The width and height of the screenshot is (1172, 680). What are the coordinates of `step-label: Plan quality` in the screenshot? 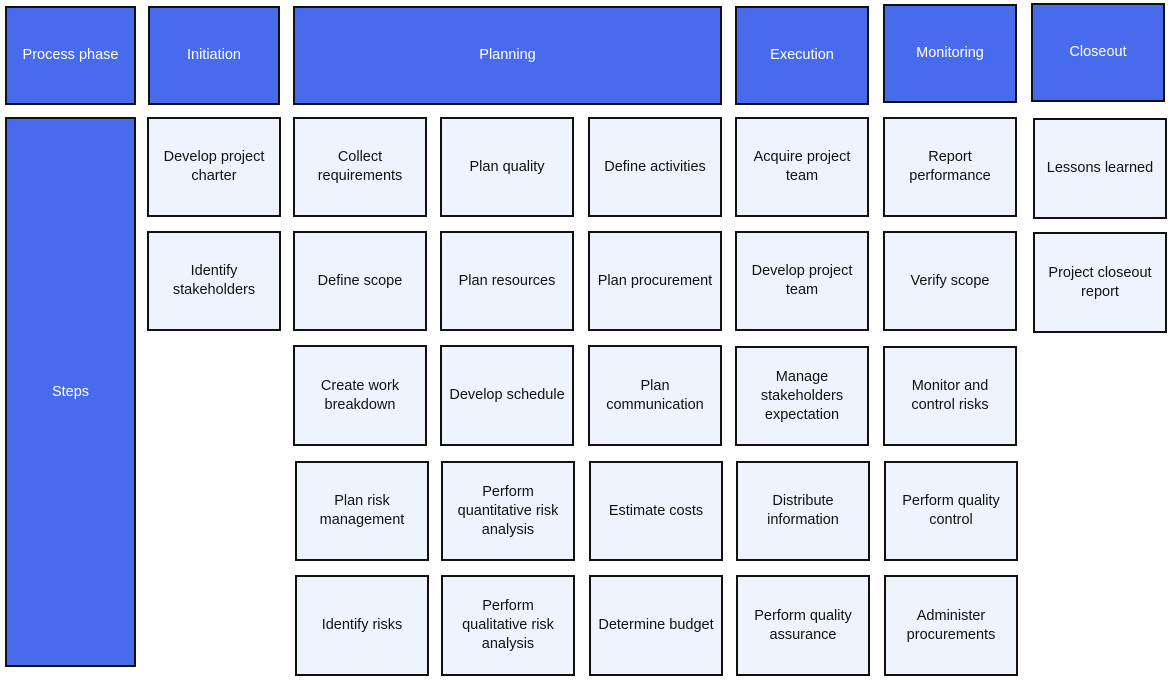 It's located at (507, 166).